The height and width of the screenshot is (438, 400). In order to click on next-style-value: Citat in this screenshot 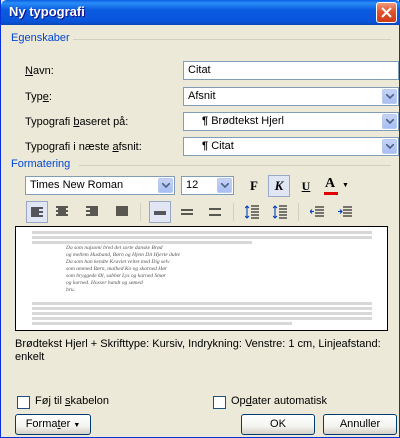, I will do `click(222, 146)`.